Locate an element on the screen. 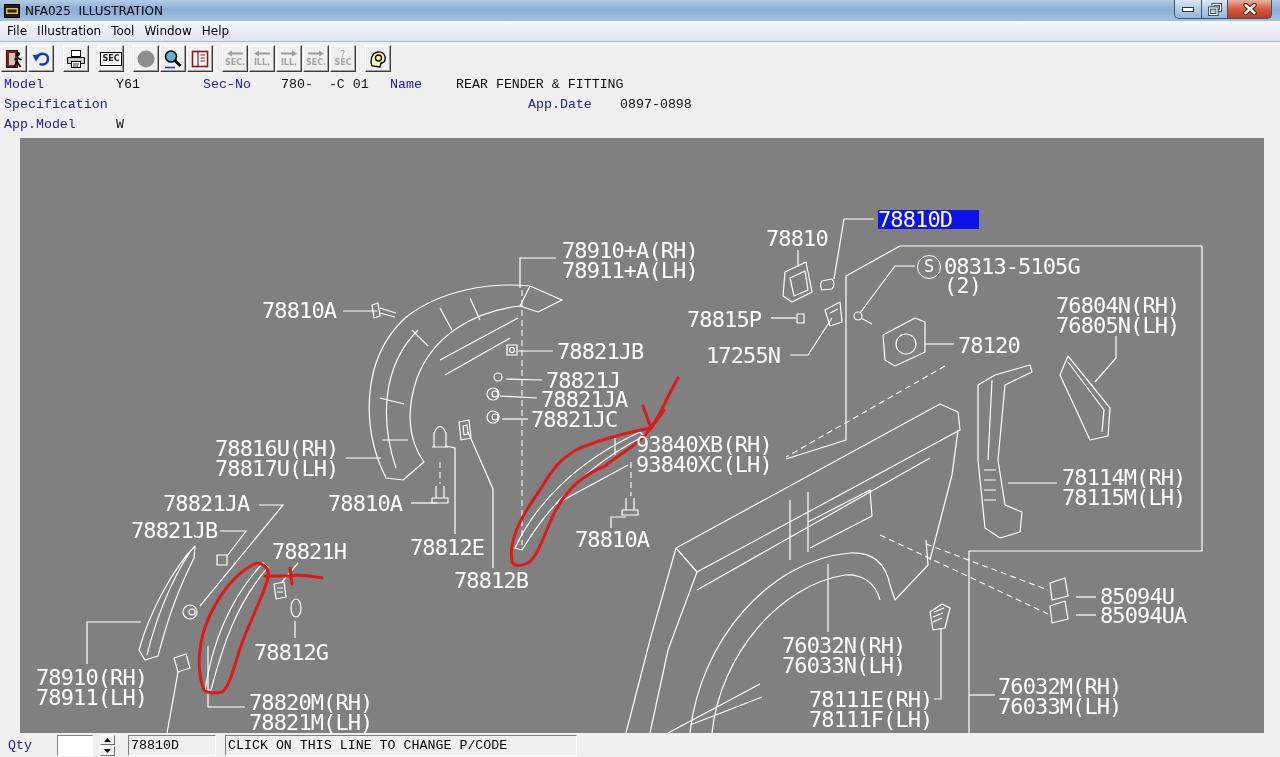  part-number-label: 08313-5105G is located at coordinates (1012, 266).